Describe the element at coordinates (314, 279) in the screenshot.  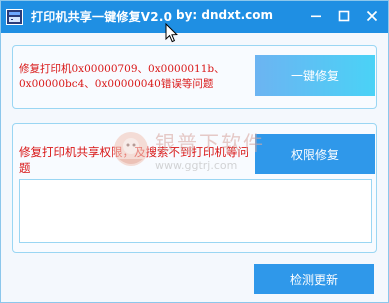
I see `check-update-button: 检测更新` at that location.